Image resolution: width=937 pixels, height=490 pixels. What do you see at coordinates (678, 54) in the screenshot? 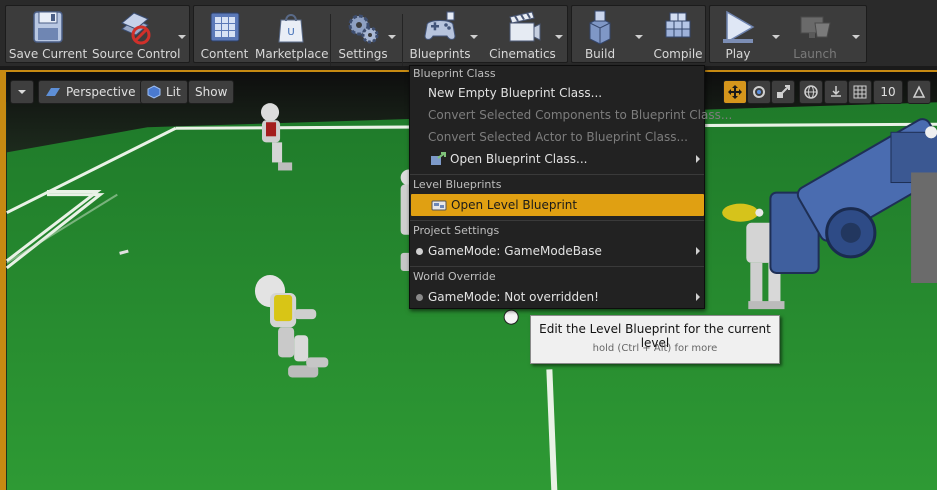
I see `compile-label: Compile` at bounding box center [678, 54].